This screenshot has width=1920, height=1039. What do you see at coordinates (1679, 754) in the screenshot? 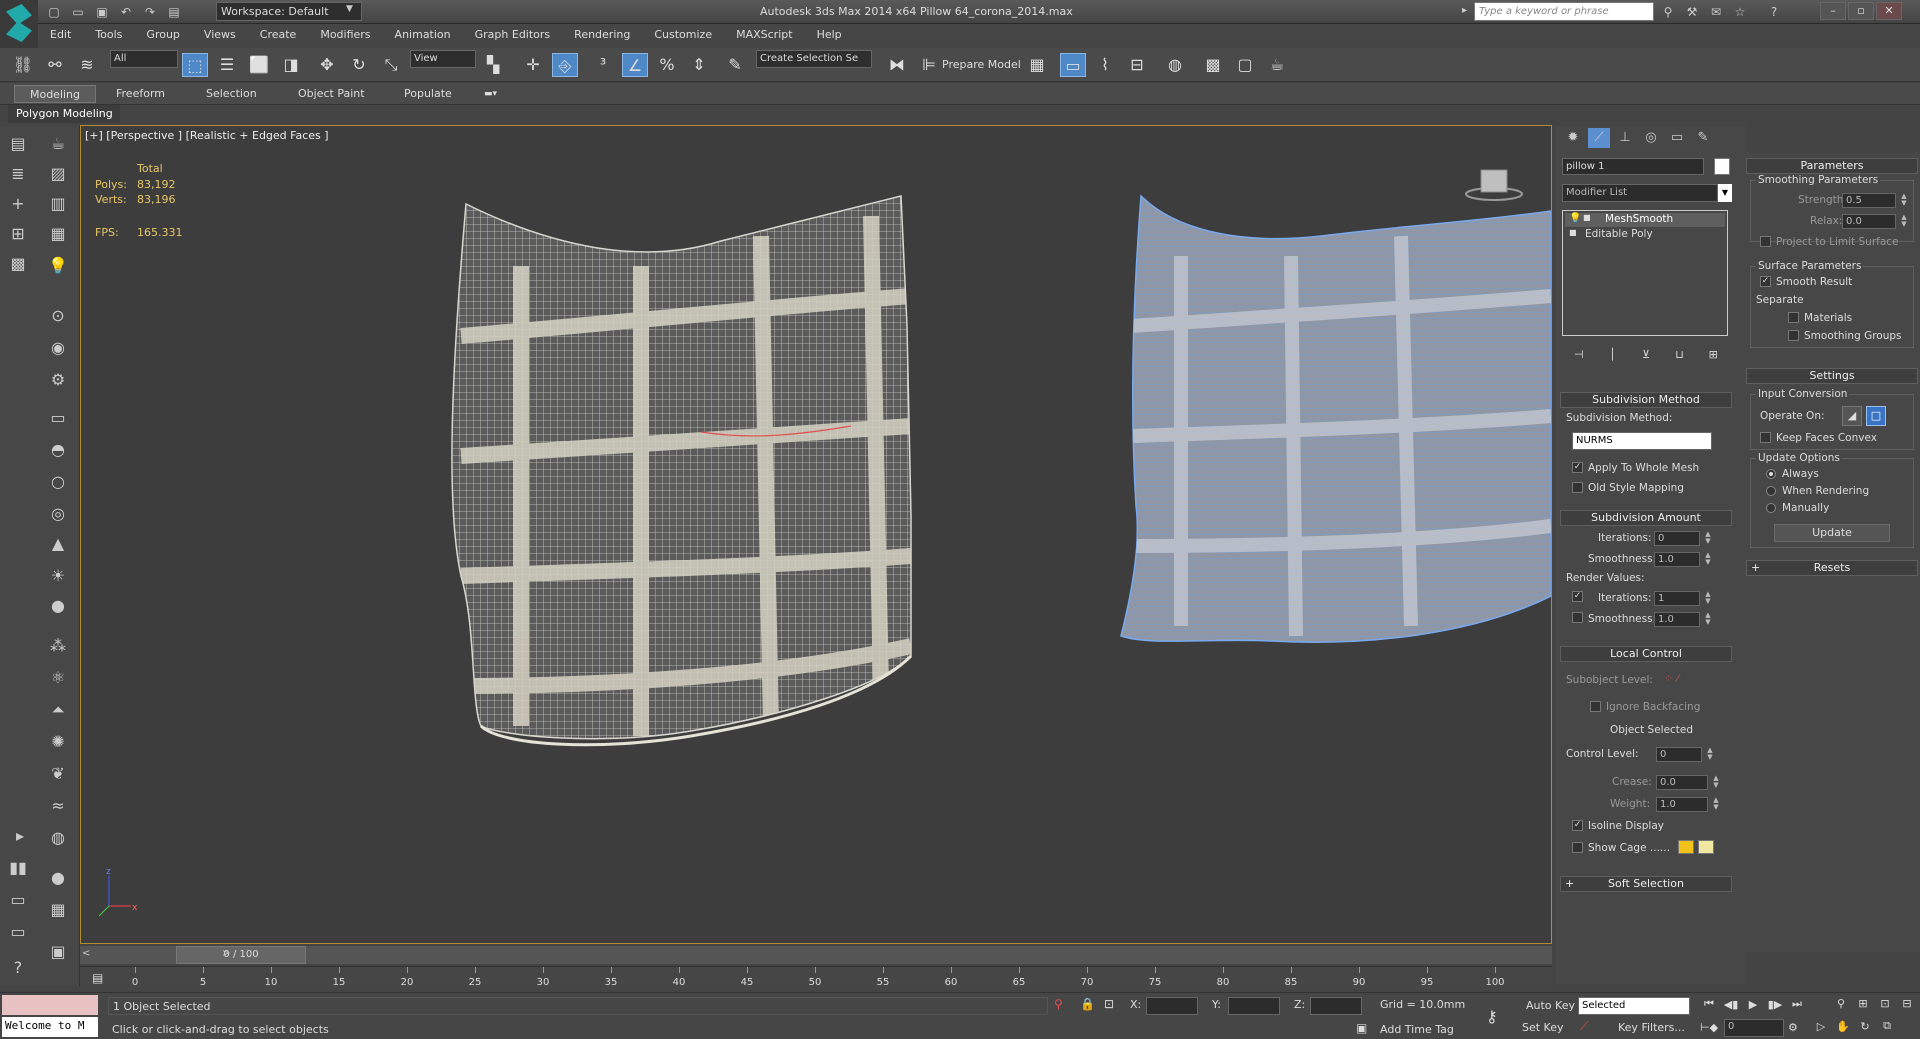
I see `control-level-field: 0` at bounding box center [1679, 754].